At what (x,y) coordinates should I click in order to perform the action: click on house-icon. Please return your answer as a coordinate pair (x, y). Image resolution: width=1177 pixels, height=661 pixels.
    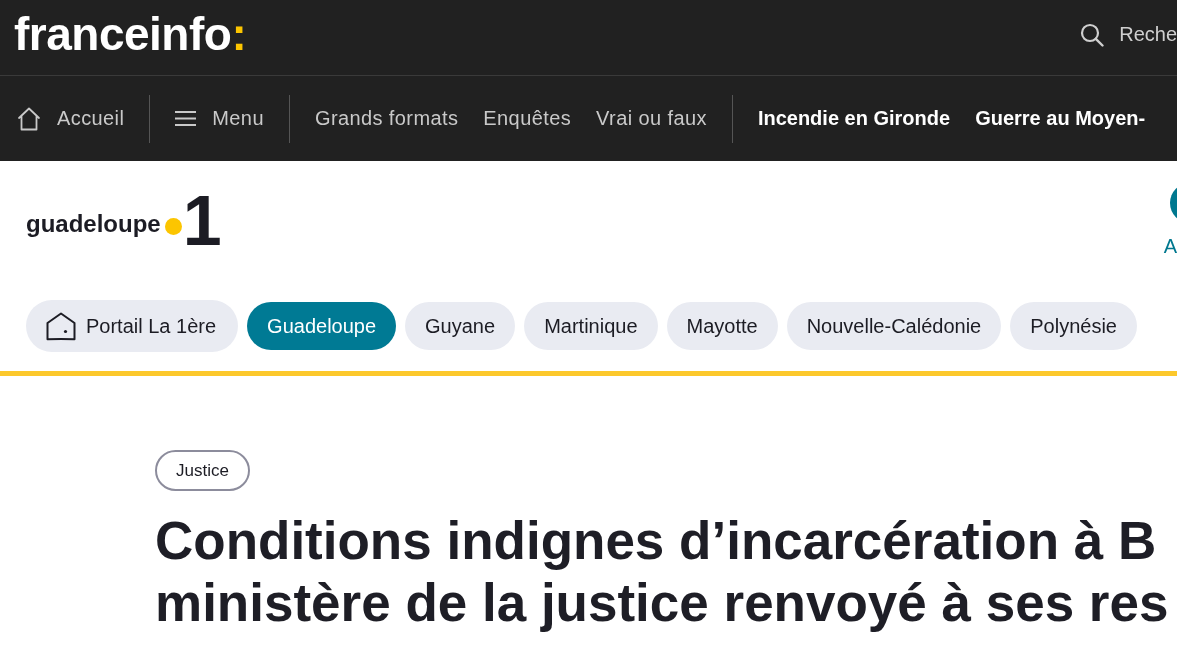
    Looking at the image, I should click on (61, 326).